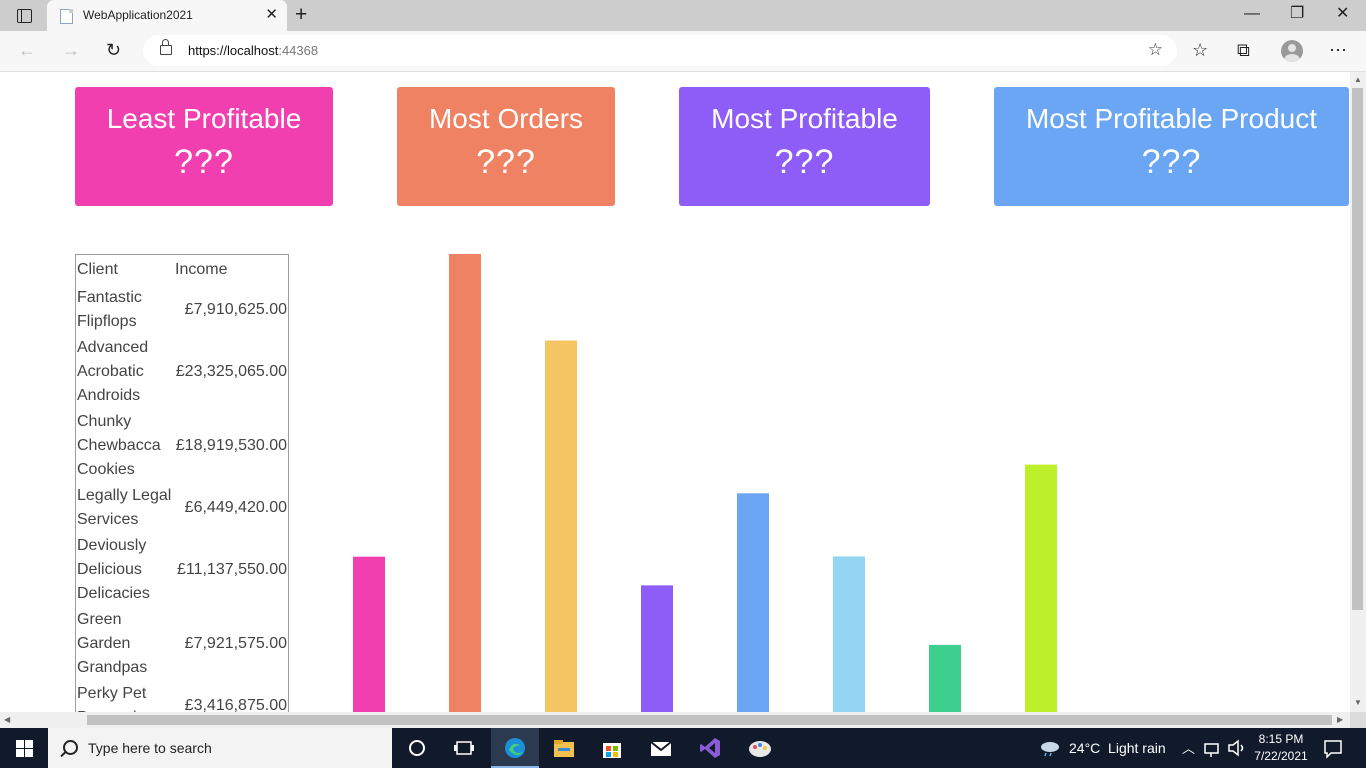 This screenshot has width=1366, height=768. Describe the element at coordinates (71, 50) in the screenshot. I see `forward-button: →` at that location.